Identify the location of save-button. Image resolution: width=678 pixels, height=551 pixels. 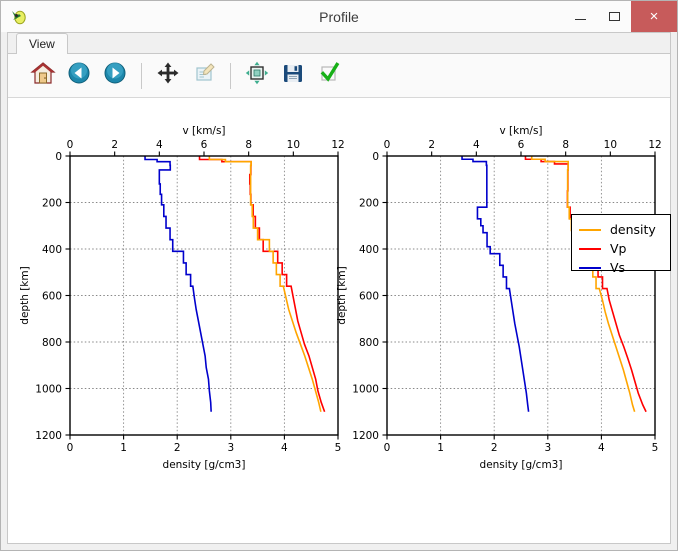
(293, 76).